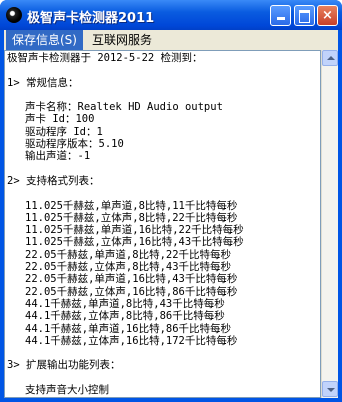  I want to click on format-line: 22.05千赫兹,单声道,8比特,22千比特每秒, so click(128, 254).